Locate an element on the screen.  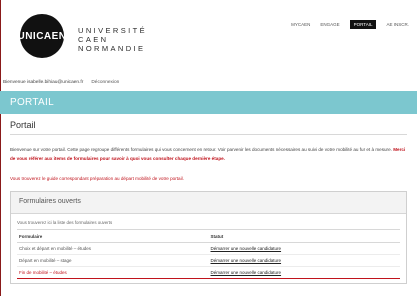
topnav-item-engage: ENGAGE is located at coordinates (329, 24).